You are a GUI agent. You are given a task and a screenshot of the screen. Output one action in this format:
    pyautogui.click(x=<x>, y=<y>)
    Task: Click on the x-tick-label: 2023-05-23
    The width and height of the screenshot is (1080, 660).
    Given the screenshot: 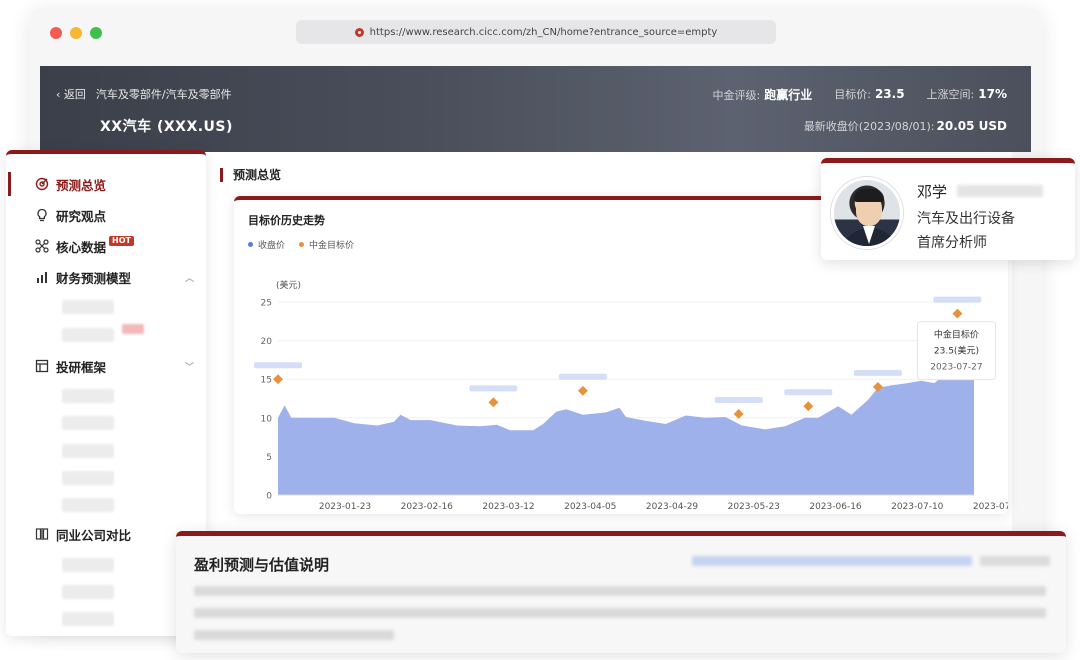 What is the action you would take?
    pyautogui.click(x=754, y=507)
    